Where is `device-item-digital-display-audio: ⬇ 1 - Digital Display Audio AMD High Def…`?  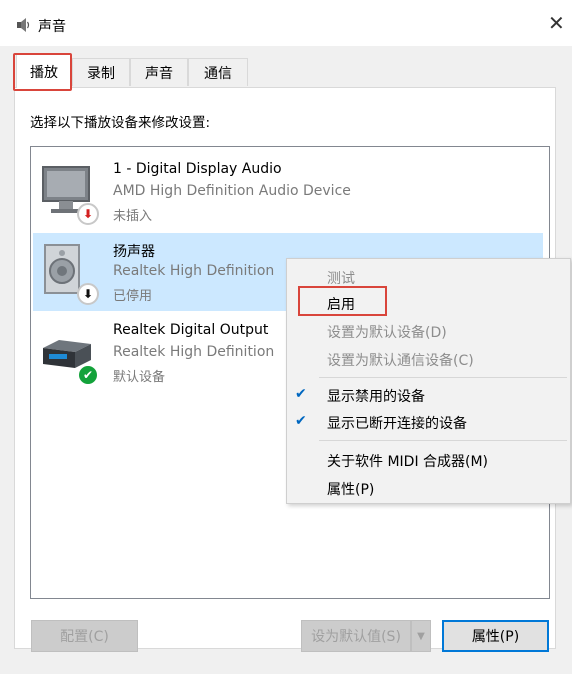
device-item-digital-display-audio: ⬇ 1 - Digital Display Audio AMD High Def… is located at coordinates (288, 192).